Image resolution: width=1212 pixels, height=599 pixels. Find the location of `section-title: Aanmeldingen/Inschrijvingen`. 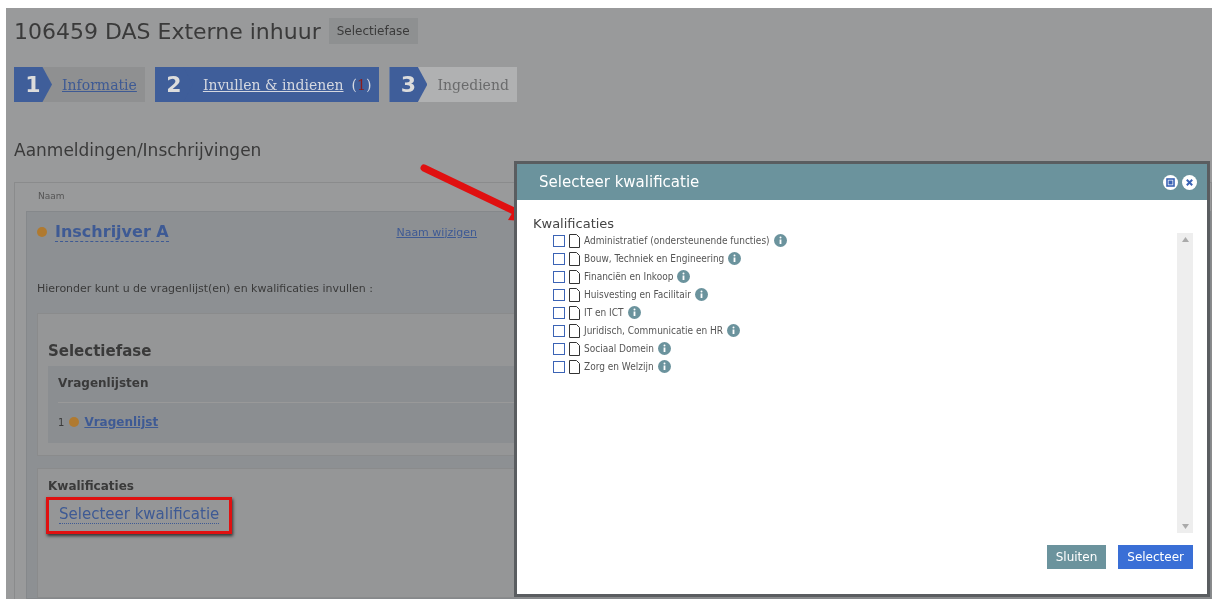

section-title: Aanmeldingen/Inschrijvingen is located at coordinates (138, 150).